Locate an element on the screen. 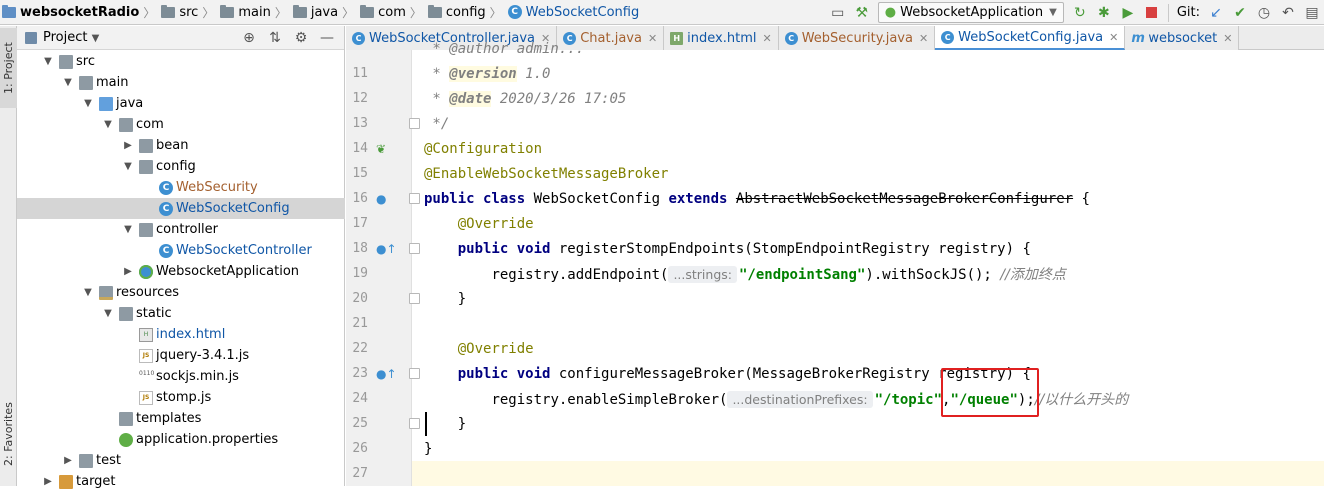 Image resolution: width=1324 pixels, height=492 pixels. debug-bug-icon: ✱ is located at coordinates (1104, 13).